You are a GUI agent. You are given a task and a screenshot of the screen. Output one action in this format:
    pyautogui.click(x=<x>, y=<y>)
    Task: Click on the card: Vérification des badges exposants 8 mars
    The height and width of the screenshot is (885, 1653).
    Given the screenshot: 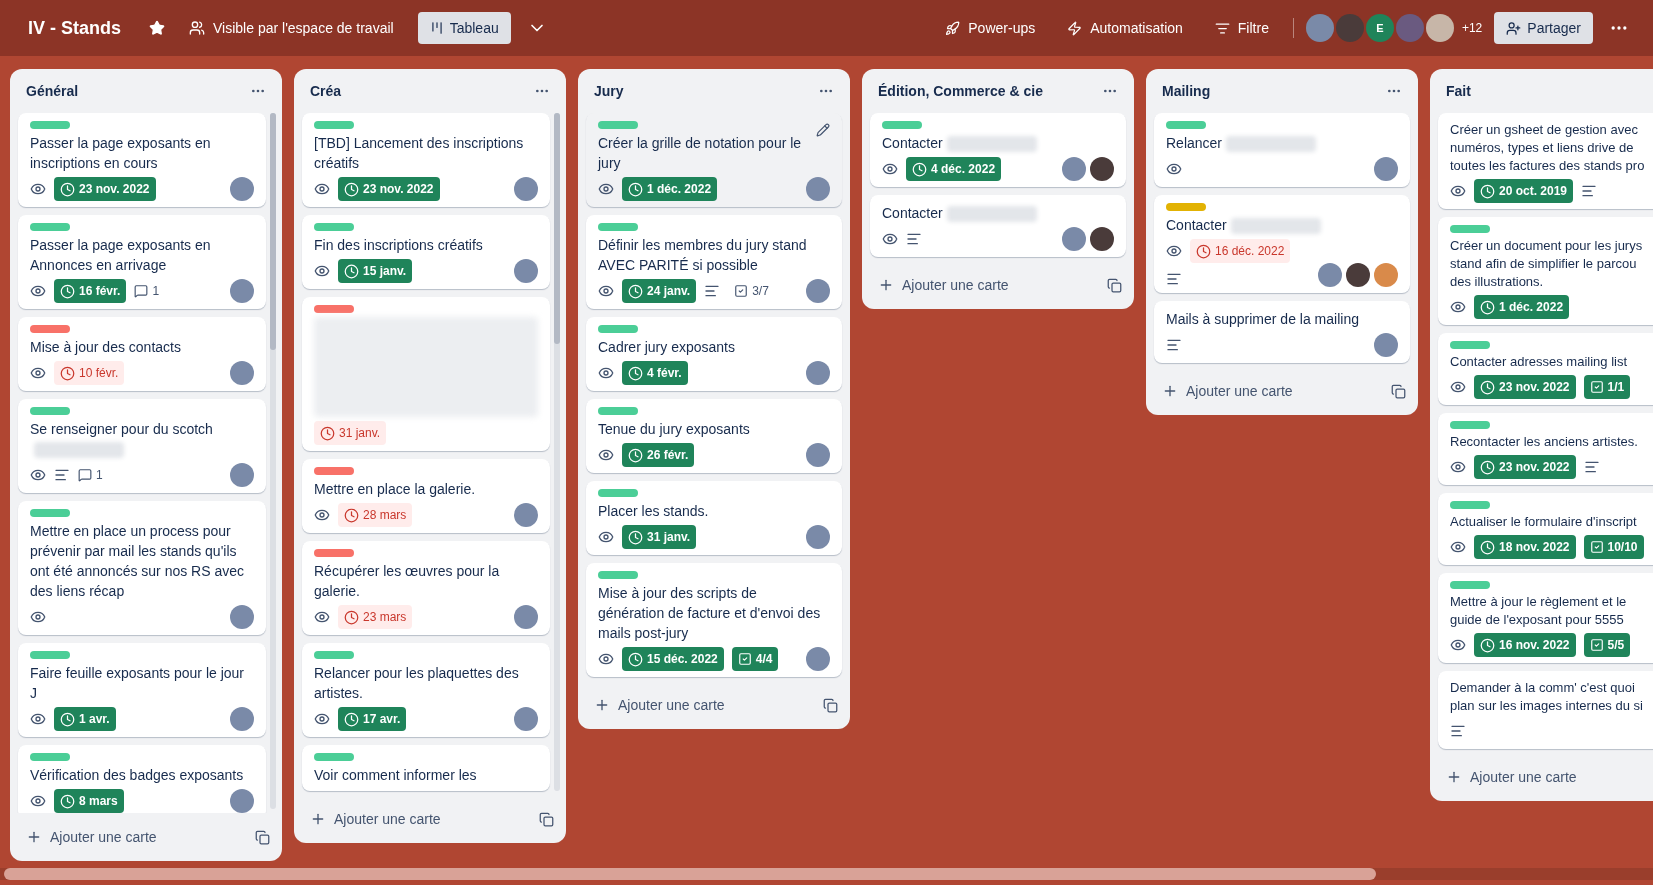 What is the action you would take?
    pyautogui.click(x=142, y=779)
    